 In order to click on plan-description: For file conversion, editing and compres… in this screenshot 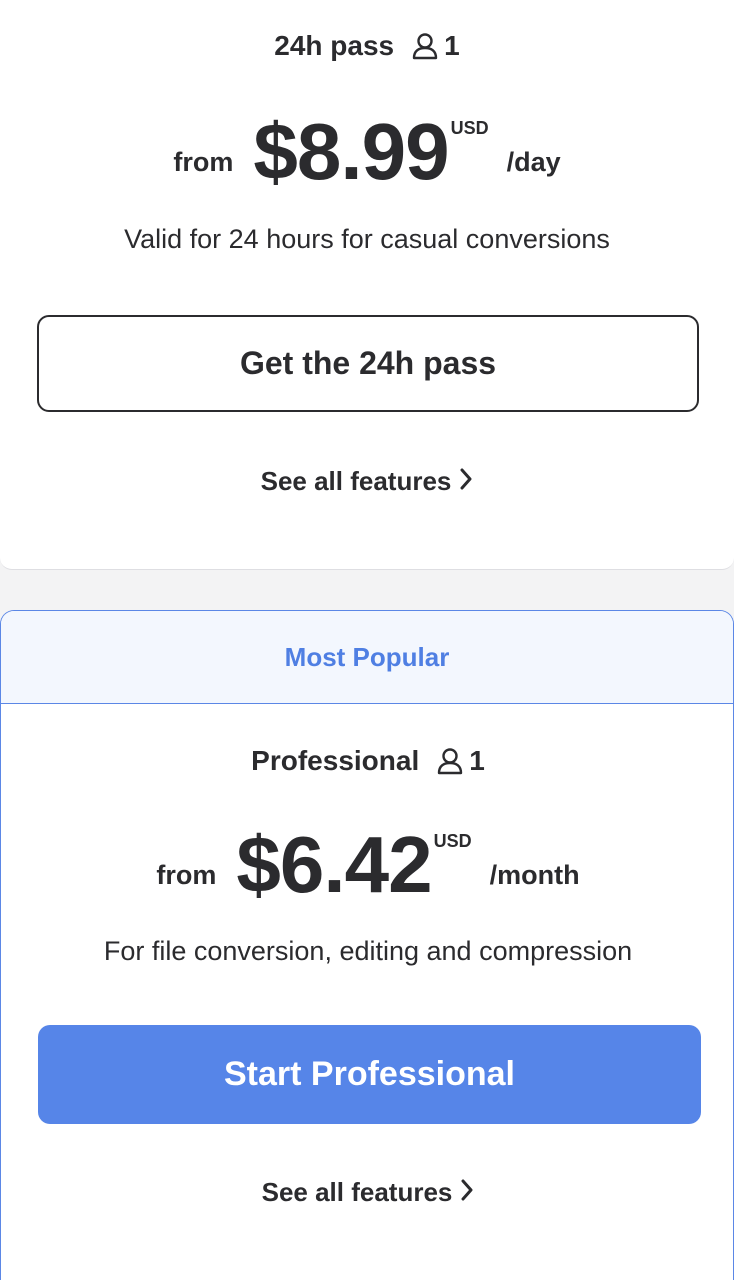, I will do `click(368, 951)`.